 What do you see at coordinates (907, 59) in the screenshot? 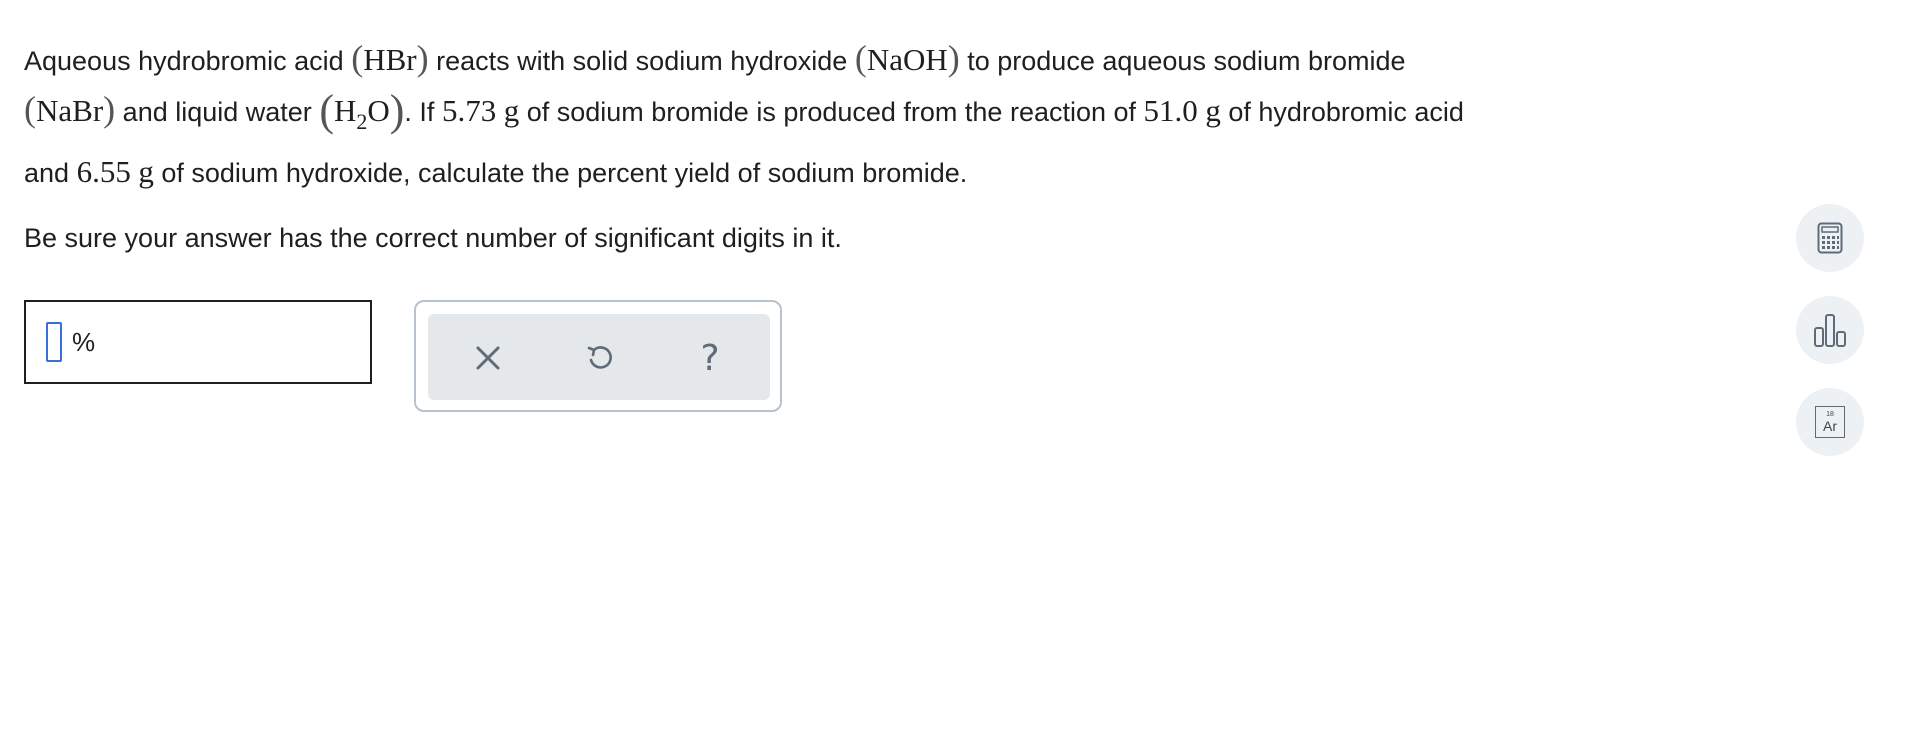
I see `naoh-formula: NaOH` at bounding box center [907, 59].